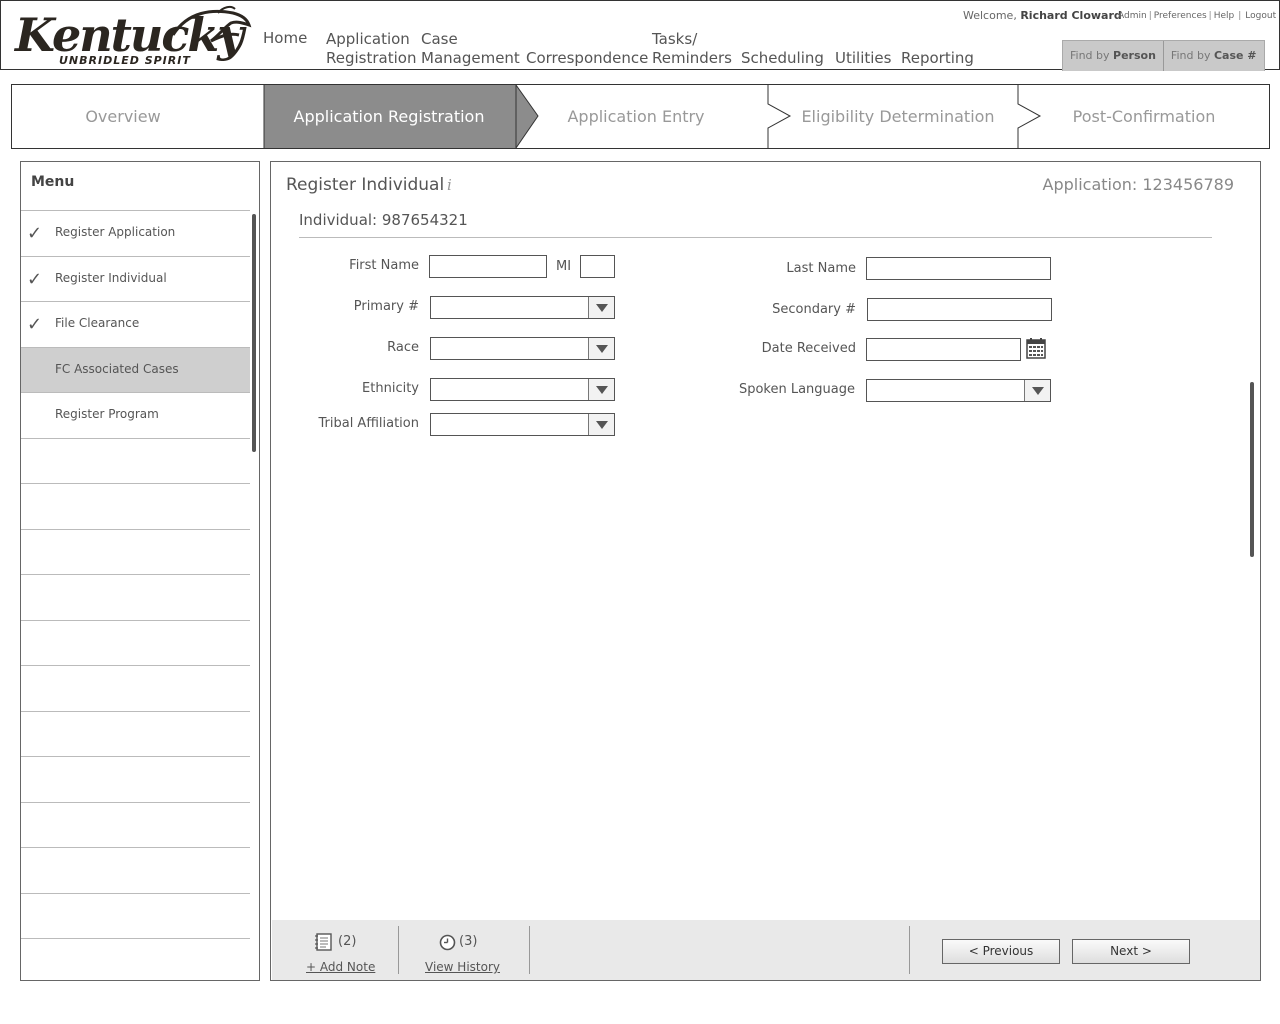 The height and width of the screenshot is (1024, 1280). I want to click on menu-item-fc-associated-cases: FC Associated Cases, so click(135, 369).